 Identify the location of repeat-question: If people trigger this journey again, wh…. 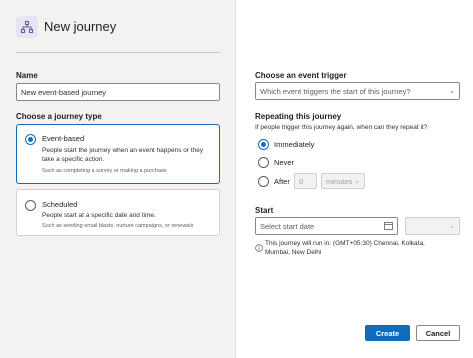
(341, 127).